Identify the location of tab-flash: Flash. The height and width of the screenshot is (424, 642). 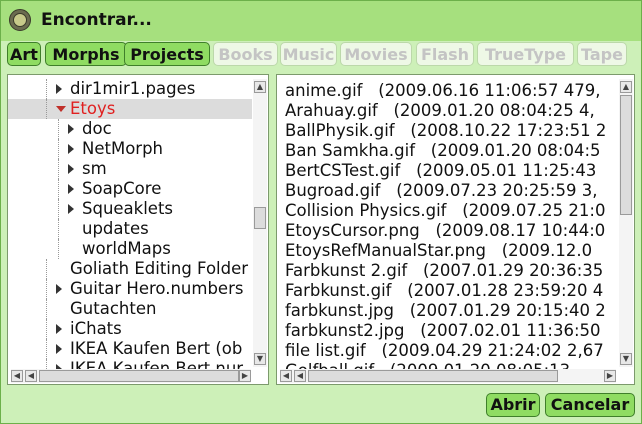
(445, 54).